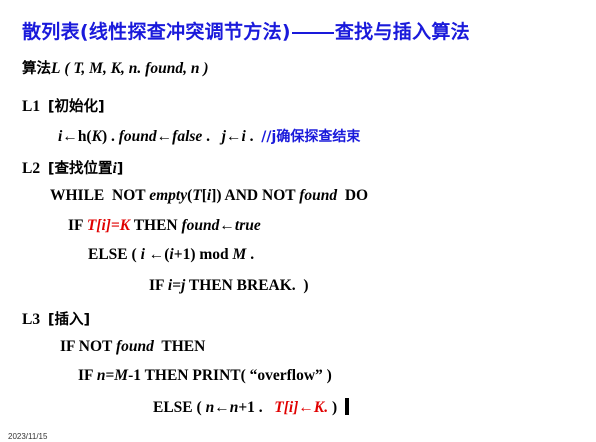 The width and height of the screenshot is (596, 442). I want to click on if-not-found-line: IF NOT found THEN, so click(132, 347).